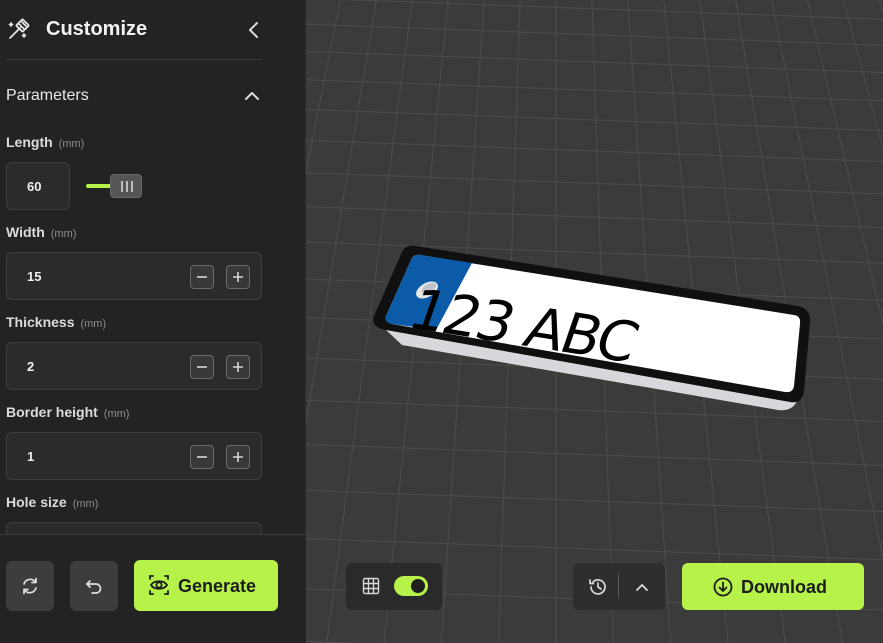 The image size is (883, 643). I want to click on history-group, so click(619, 586).